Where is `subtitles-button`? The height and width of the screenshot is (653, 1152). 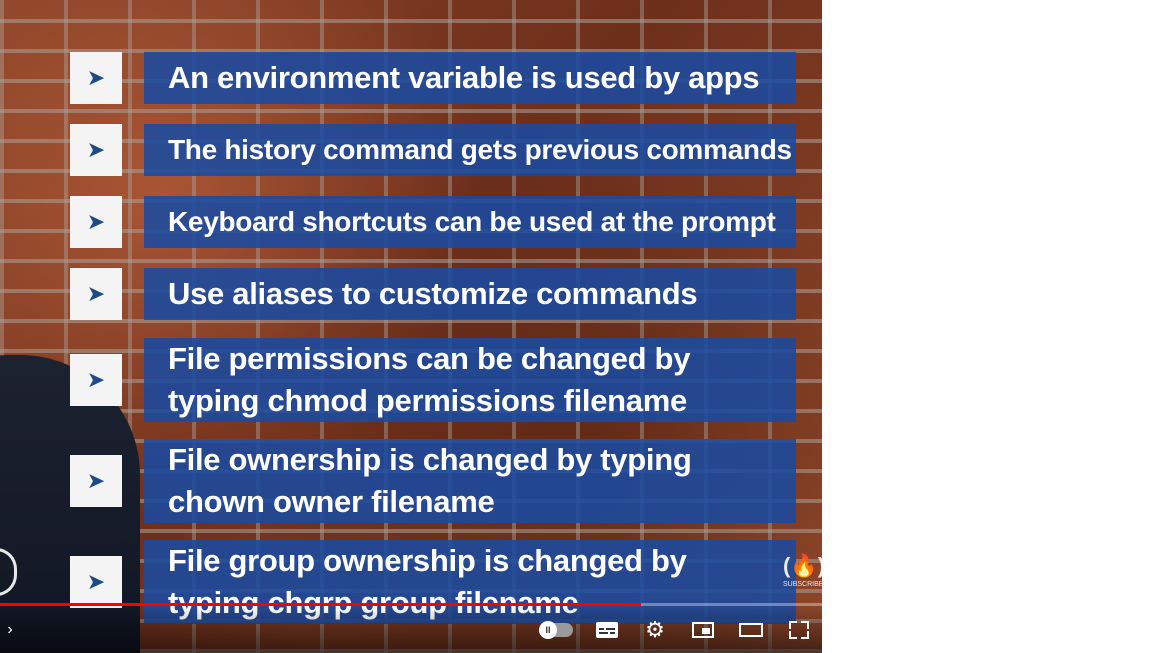 subtitles-button is located at coordinates (607, 630).